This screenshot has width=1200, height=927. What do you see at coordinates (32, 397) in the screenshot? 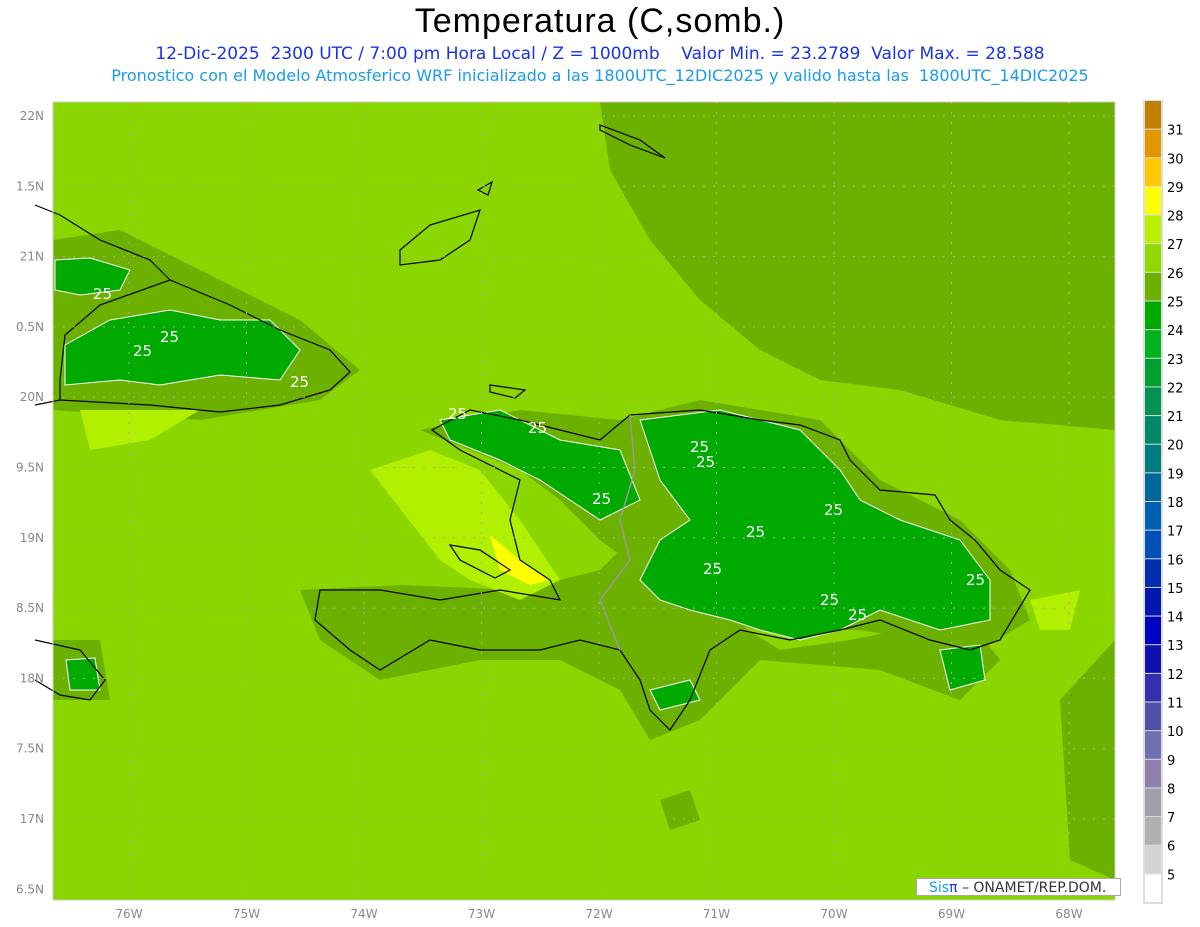
I see `lat-tick-label: 20N` at bounding box center [32, 397].